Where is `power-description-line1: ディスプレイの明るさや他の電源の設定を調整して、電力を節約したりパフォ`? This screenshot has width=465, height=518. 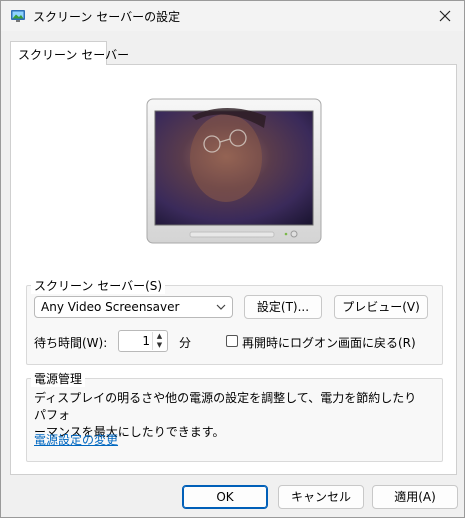 power-description-line1: ディスプレイの明るさや他の電源の設定を調整して、電力を節約したりパフォ is located at coordinates (225, 406).